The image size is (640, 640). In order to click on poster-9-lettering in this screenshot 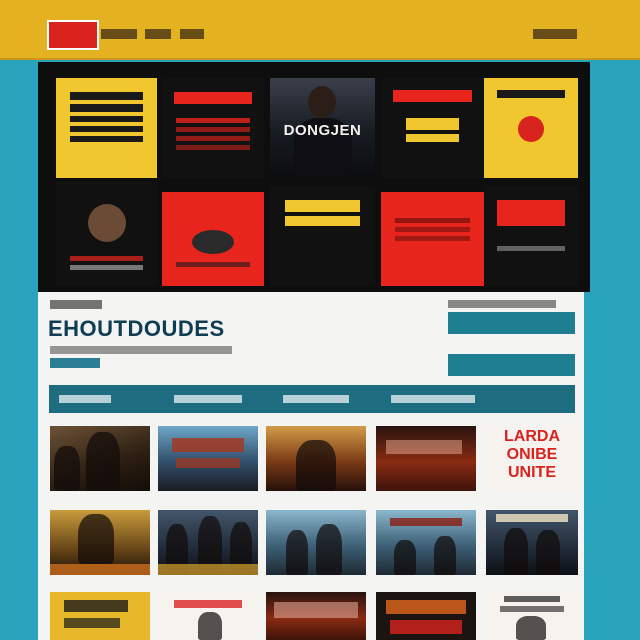, I will do `click(432, 231)`.